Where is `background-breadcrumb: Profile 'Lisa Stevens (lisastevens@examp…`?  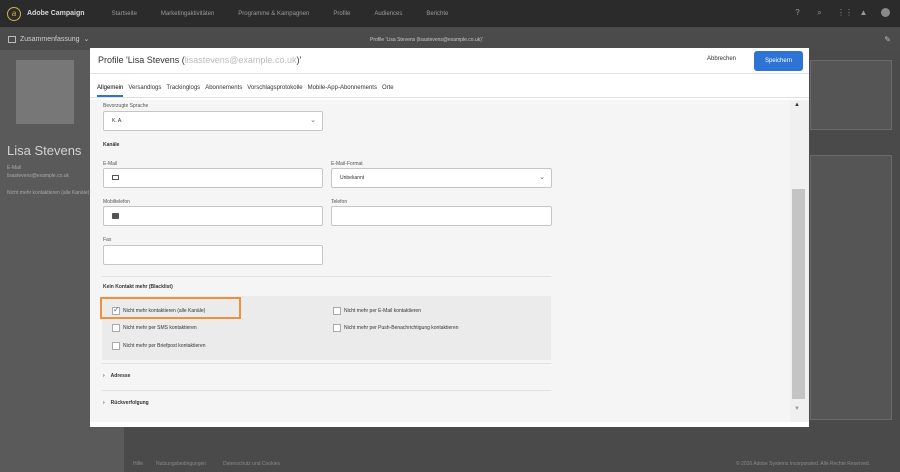
background-breadcrumb: Profile 'Lisa Stevens (lisastevens@examp… is located at coordinates (426, 40).